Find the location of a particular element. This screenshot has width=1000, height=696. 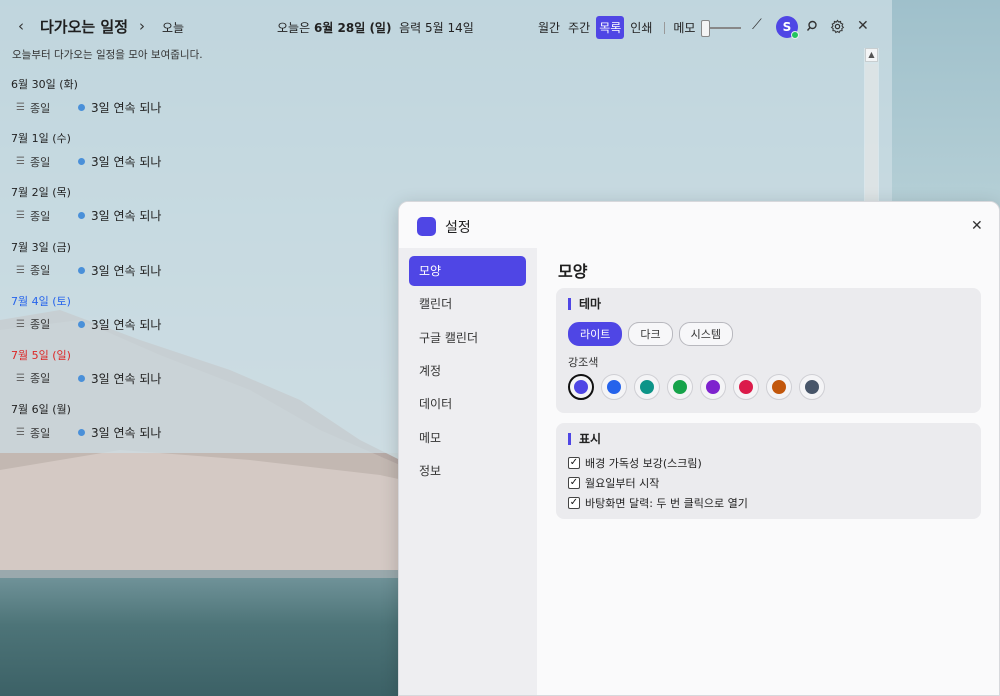

day-label: 7월 1일 (수) is located at coordinates (41, 139).